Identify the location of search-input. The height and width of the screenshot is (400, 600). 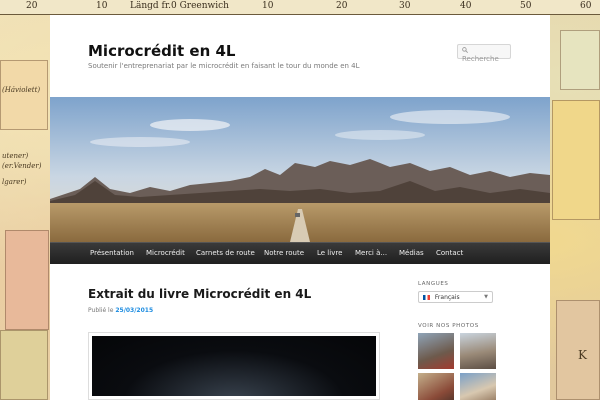
(481, 59).